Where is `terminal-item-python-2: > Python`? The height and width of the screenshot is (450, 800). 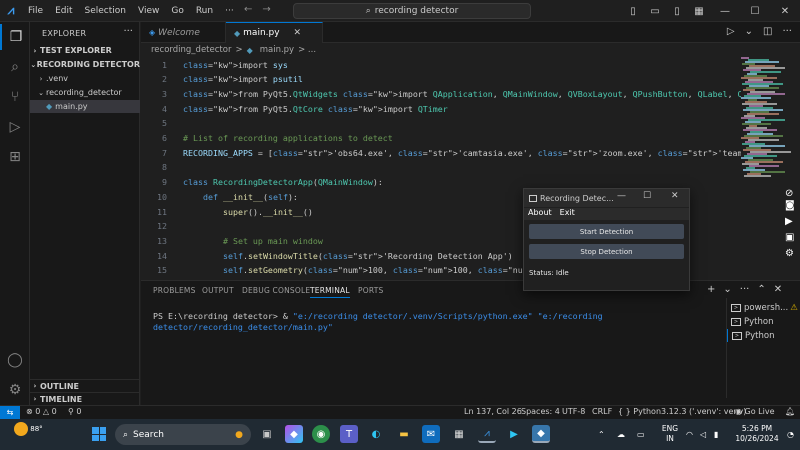
terminal-item-python-2: > Python is located at coordinates (750, 335).